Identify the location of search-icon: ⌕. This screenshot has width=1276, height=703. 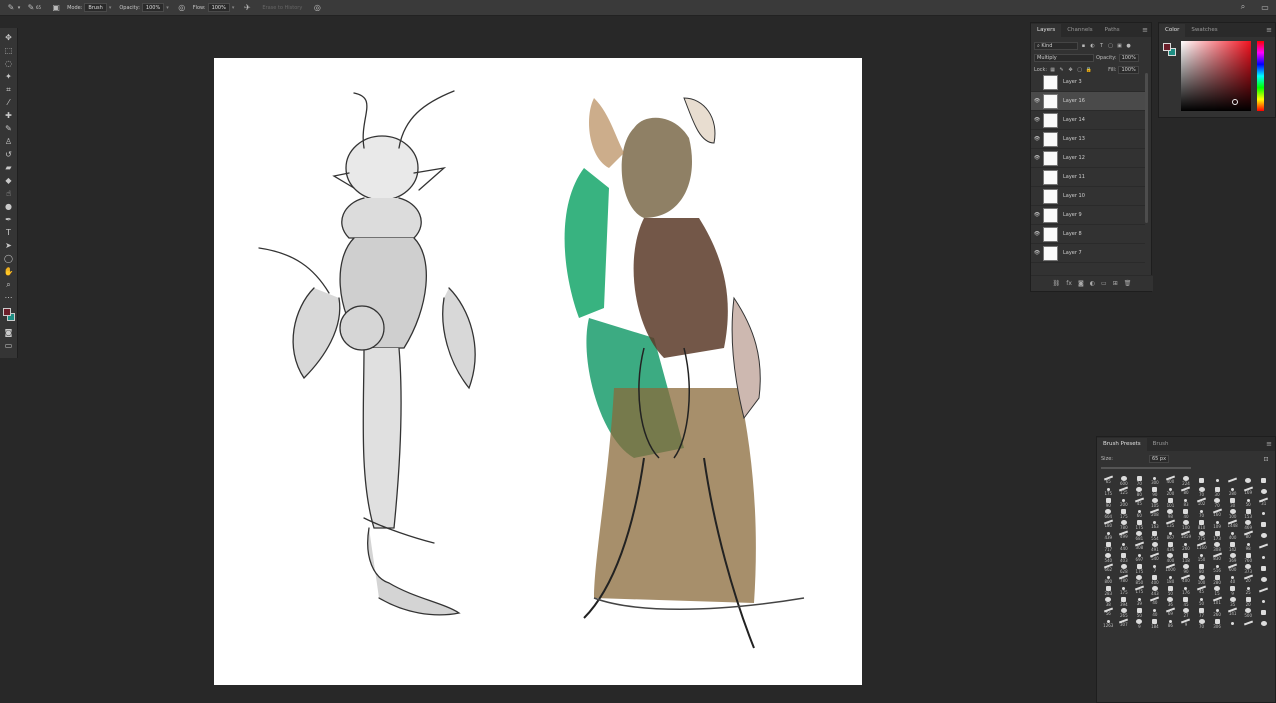
(1243, 7).